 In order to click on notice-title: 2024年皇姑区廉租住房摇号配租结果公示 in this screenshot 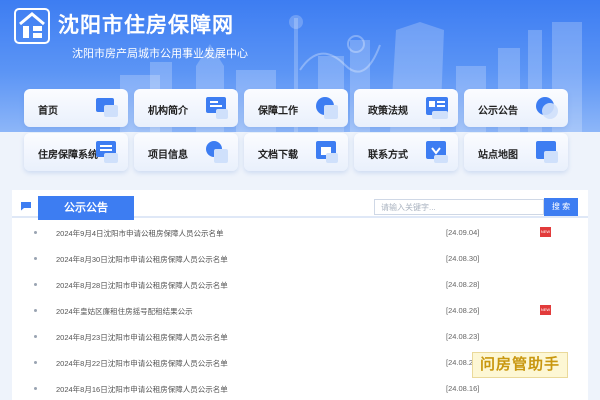, I will do `click(124, 311)`.